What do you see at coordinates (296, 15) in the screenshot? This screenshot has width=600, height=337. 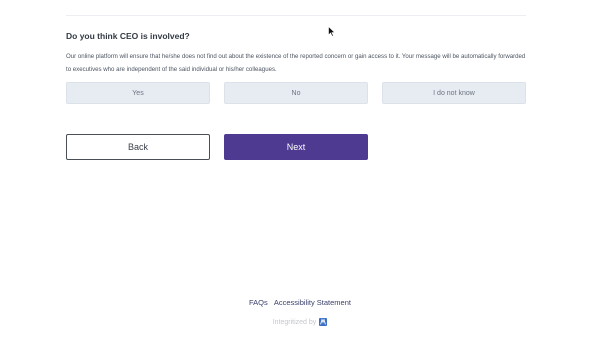 I see `top-divider` at bounding box center [296, 15].